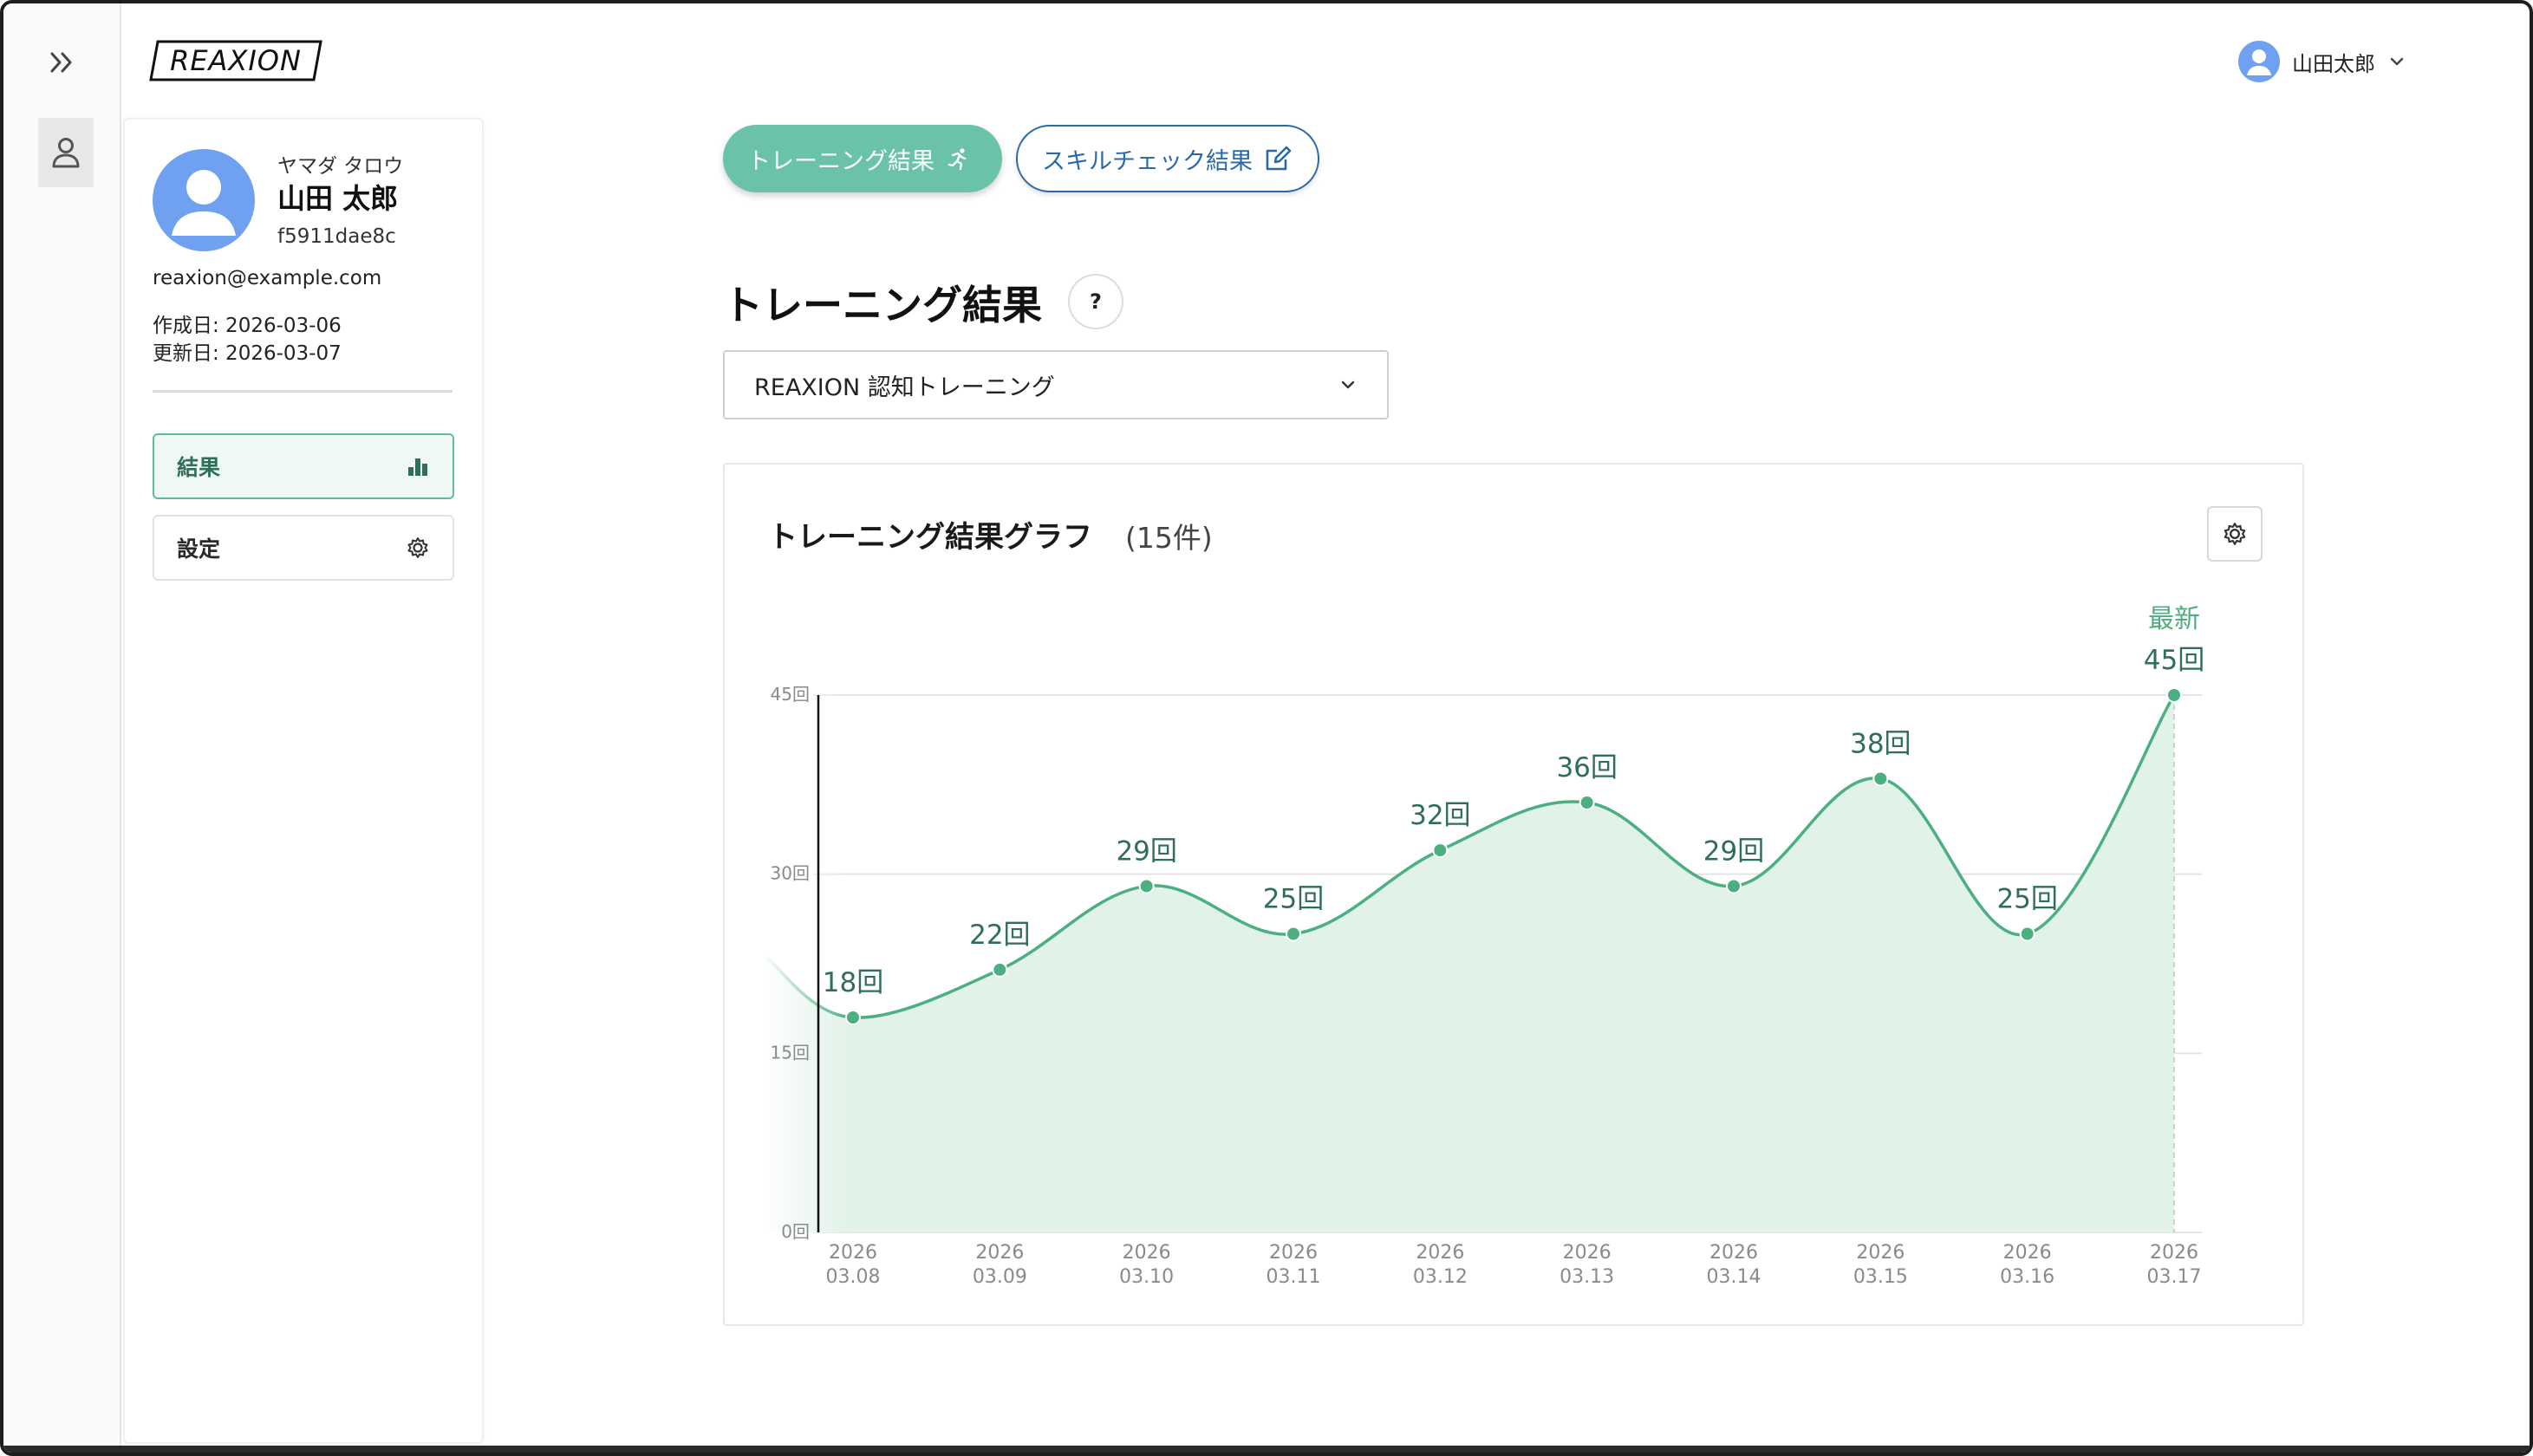 The width and height of the screenshot is (2533, 1456). I want to click on x-tick-label: 03.11, so click(1293, 1277).